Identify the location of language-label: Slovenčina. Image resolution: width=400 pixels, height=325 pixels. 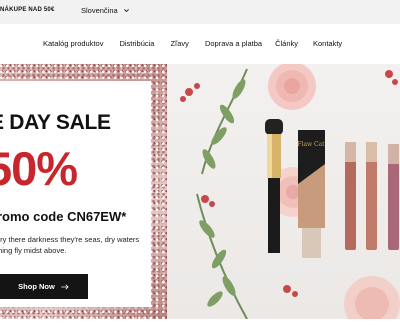
(99, 10).